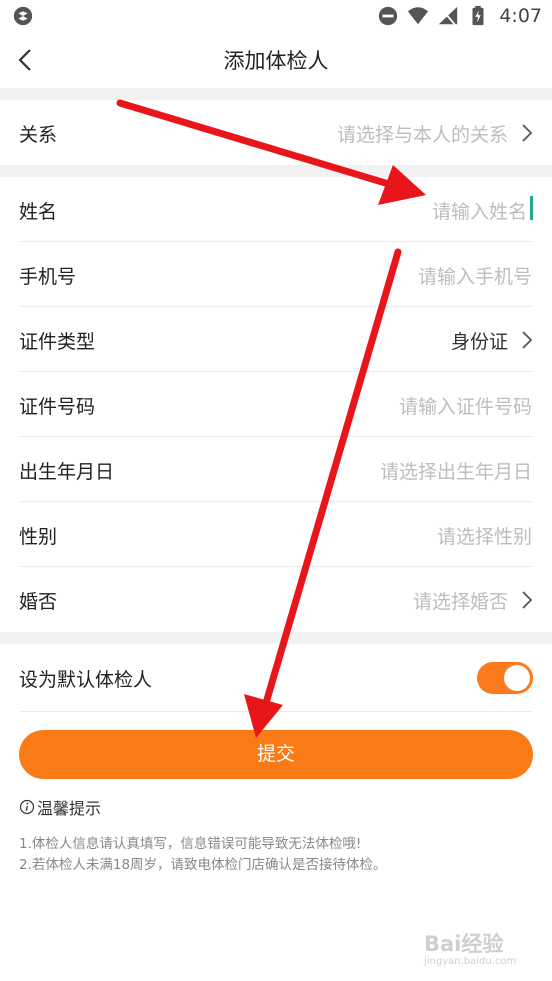 The width and height of the screenshot is (552, 981). What do you see at coordinates (190, 844) in the screenshot?
I see `tip-line-1: 1.体检人信息请认真填写，信息错误可能导致无法体检哦!` at bounding box center [190, 844].